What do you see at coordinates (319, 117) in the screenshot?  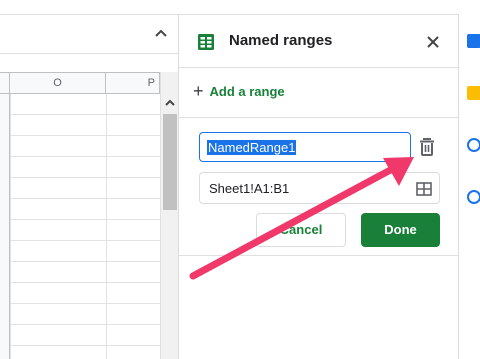 I see `add-range-divider` at bounding box center [319, 117].